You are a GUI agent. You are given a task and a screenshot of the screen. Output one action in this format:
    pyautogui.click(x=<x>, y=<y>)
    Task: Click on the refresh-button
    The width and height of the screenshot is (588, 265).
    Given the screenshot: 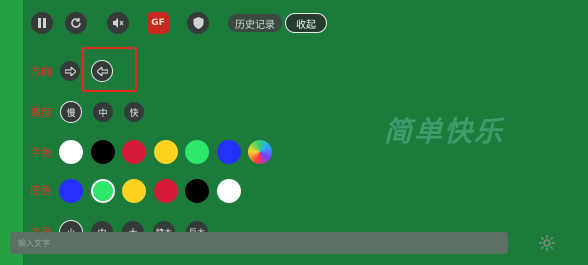 What is the action you would take?
    pyautogui.click(x=76, y=23)
    